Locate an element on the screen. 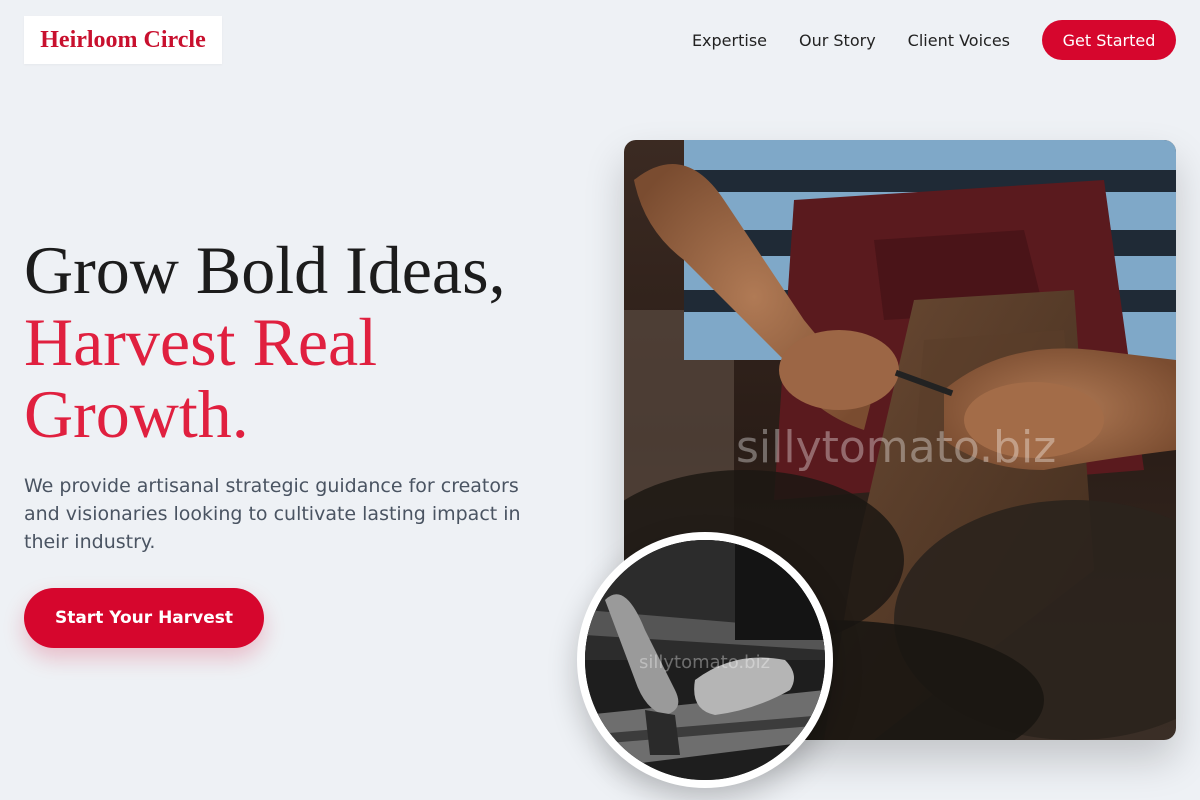  nav-link-expertise: Expertise is located at coordinates (729, 40).